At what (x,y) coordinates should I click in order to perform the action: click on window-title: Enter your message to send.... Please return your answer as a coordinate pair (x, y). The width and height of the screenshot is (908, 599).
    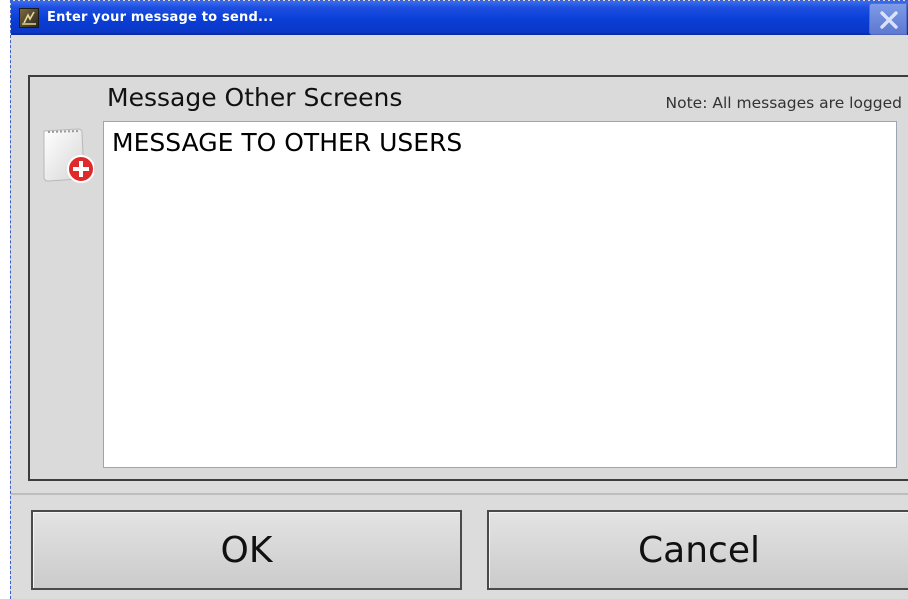
    Looking at the image, I should click on (160, 17).